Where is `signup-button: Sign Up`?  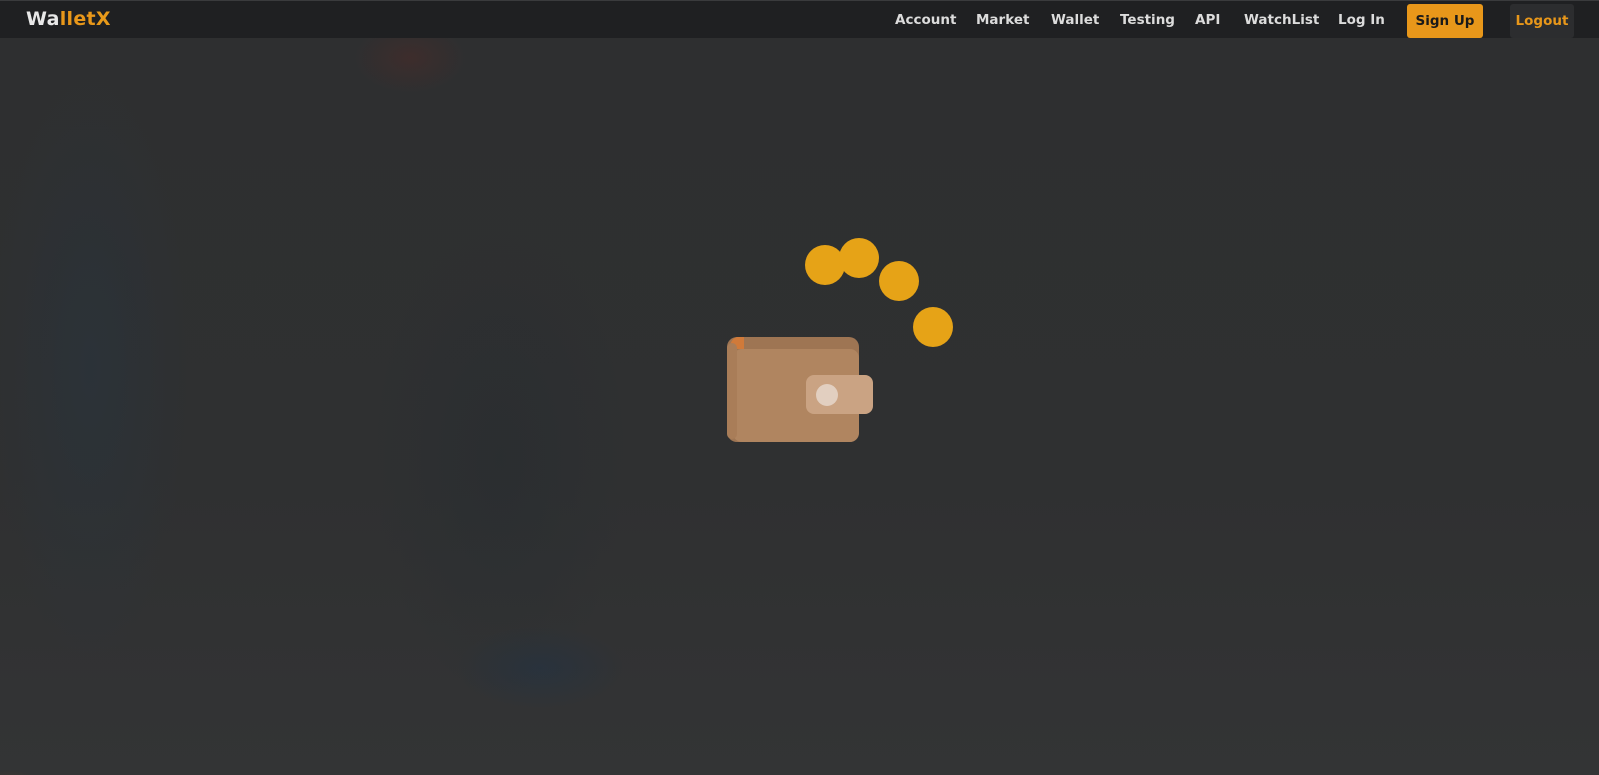 signup-button: Sign Up is located at coordinates (1445, 21).